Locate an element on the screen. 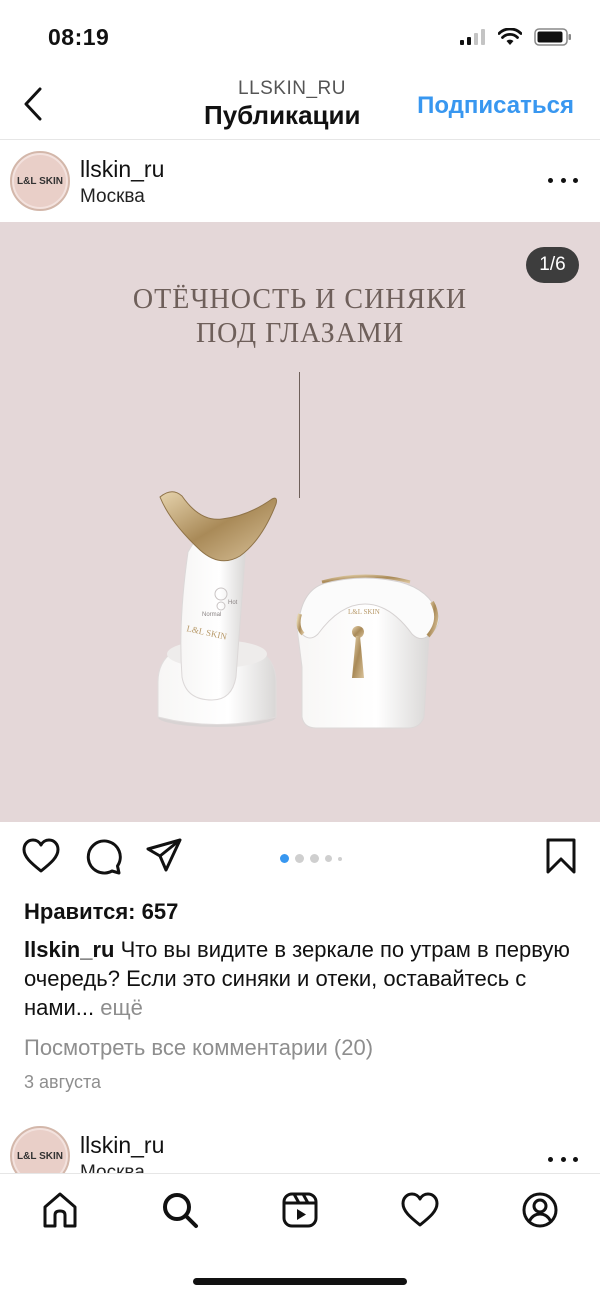 This screenshot has width=600, height=1297. nav-subtitle-text: LLSKIN_RU is located at coordinates (292, 88).